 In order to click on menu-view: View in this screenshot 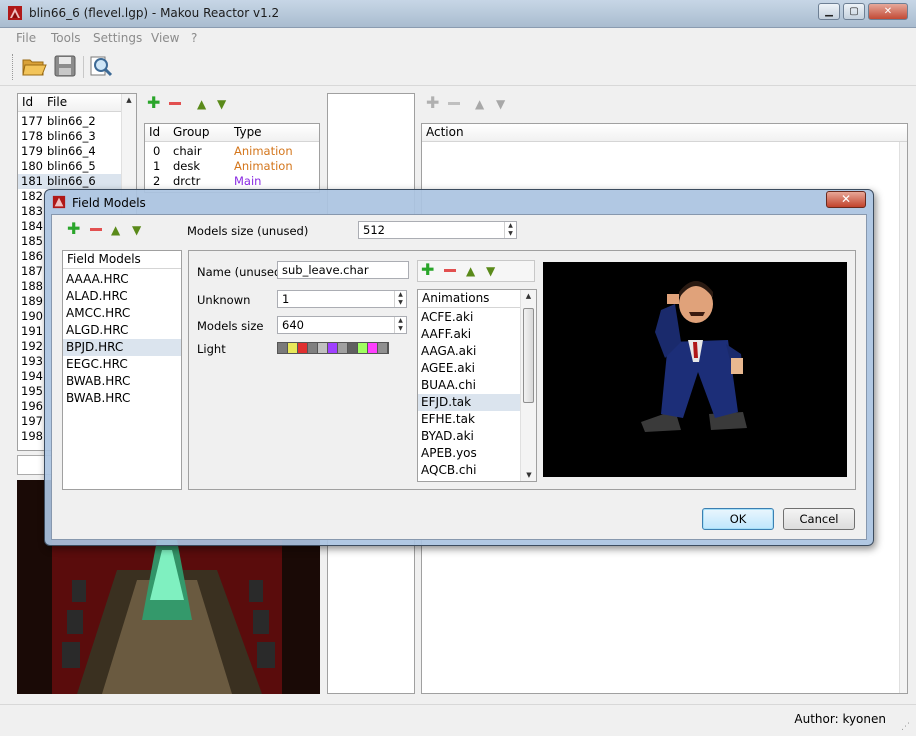, I will do `click(165, 38)`.